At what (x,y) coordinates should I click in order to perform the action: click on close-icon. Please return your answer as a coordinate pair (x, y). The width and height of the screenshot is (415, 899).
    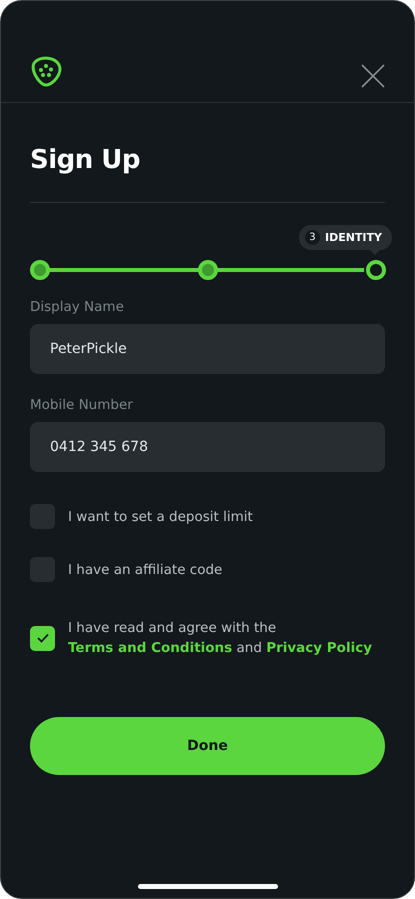
    Looking at the image, I should click on (373, 76).